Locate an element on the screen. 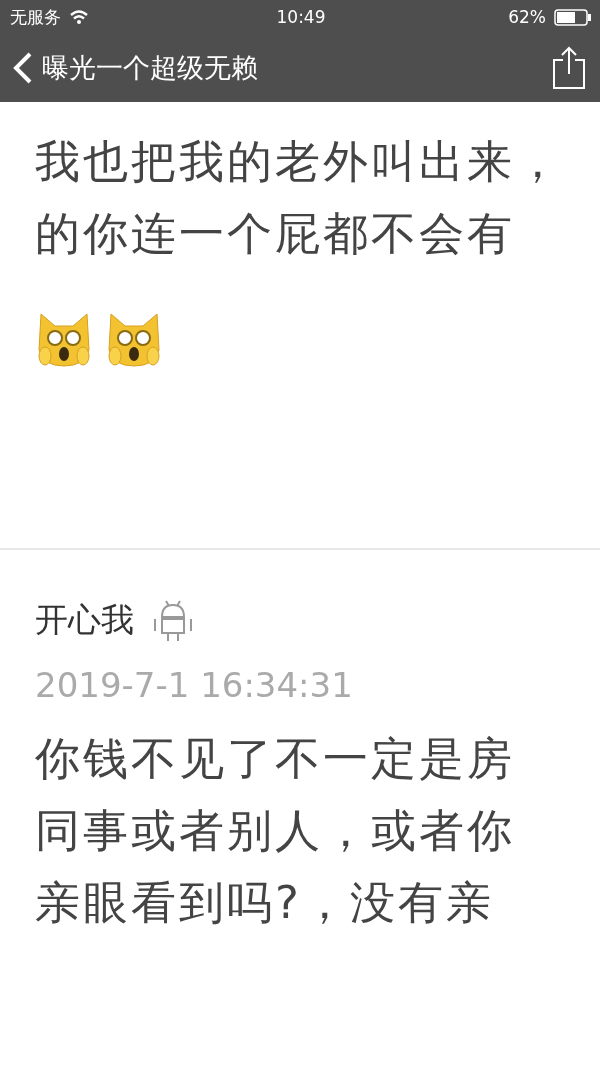 Image resolution: width=600 pixels, height=1068 pixels. page-title: 曝光一个超级无赖 is located at coordinates (150, 68).